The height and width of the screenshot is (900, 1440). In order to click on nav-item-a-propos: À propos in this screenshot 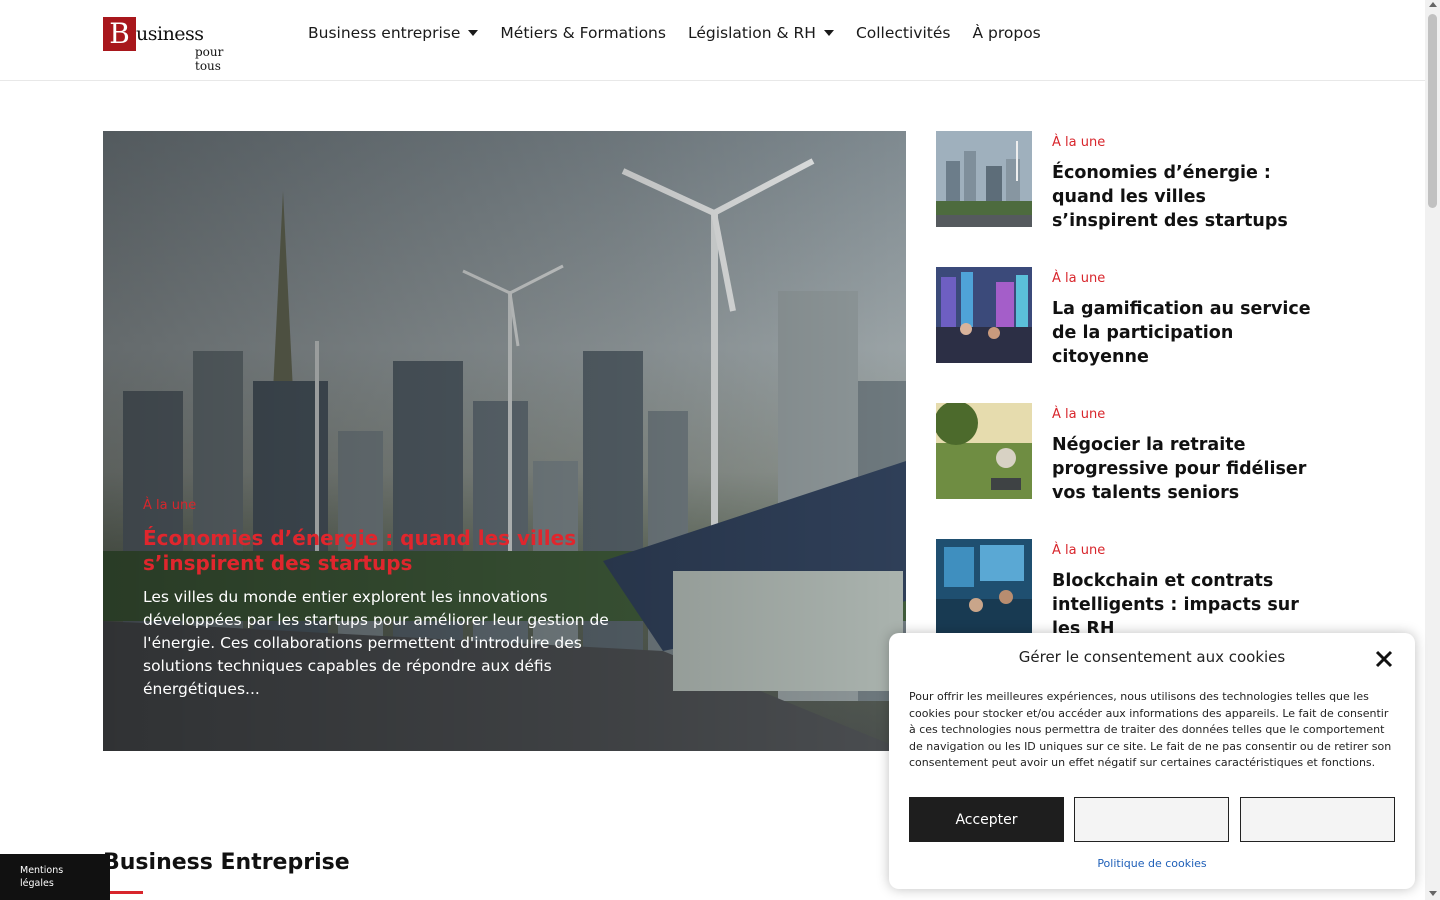, I will do `click(1006, 33)`.